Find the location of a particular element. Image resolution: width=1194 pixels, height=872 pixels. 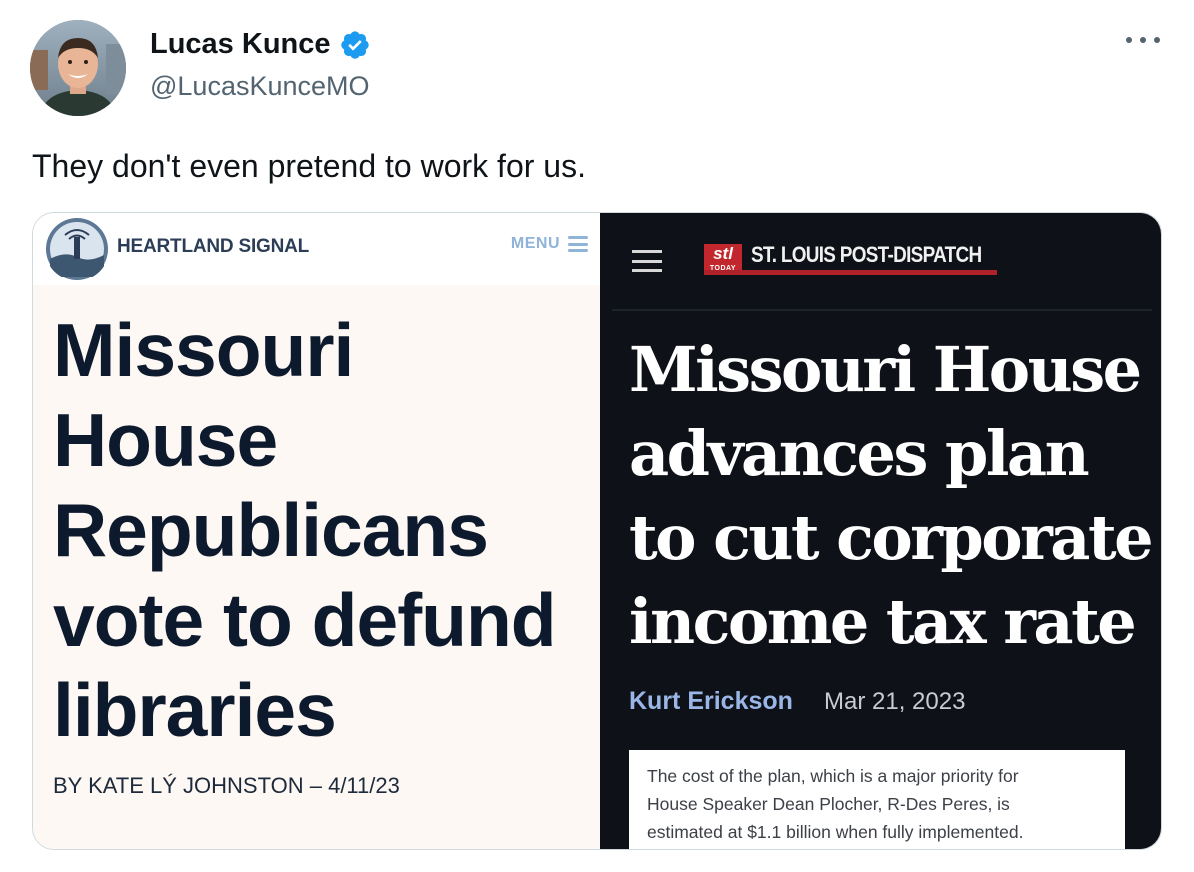

heartland-header: HEARTLAND SIGNAL MENU is located at coordinates (316, 249).